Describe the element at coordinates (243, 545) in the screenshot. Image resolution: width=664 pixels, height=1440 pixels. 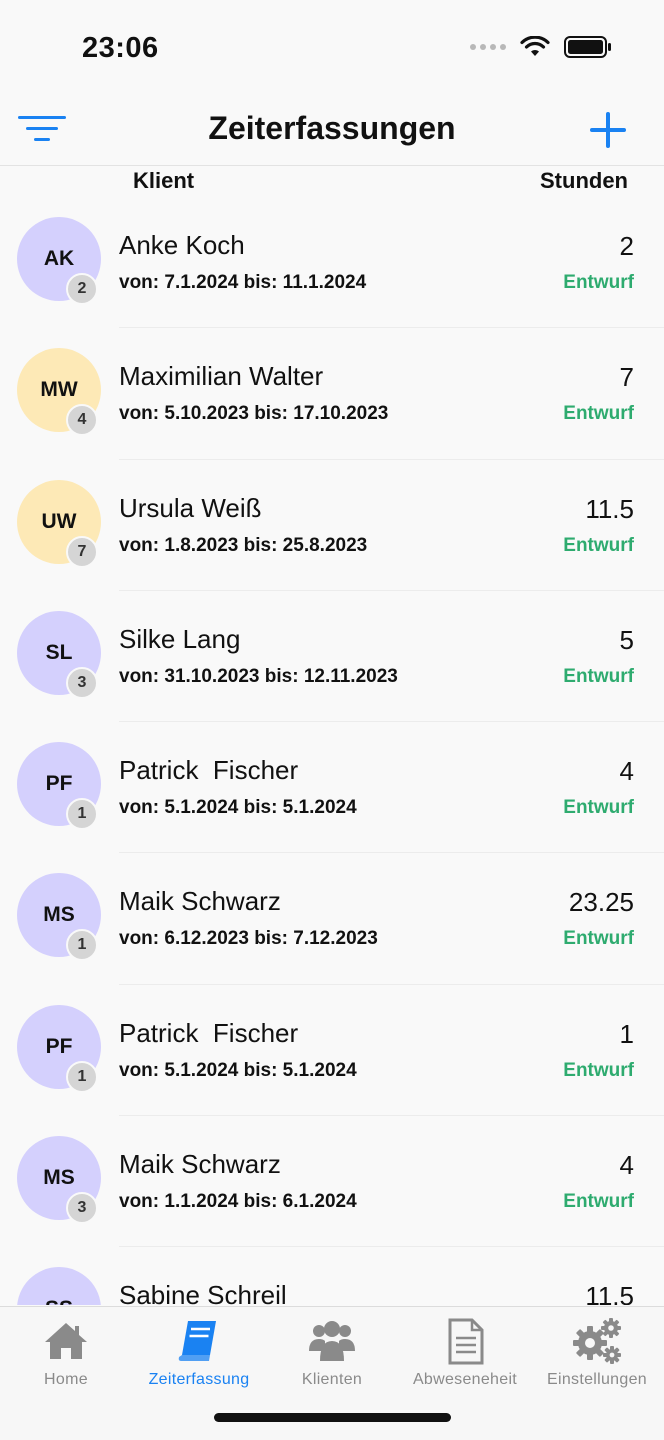
I see `date-range: von: 1.8.2023 bis: 25.8.2023` at that location.